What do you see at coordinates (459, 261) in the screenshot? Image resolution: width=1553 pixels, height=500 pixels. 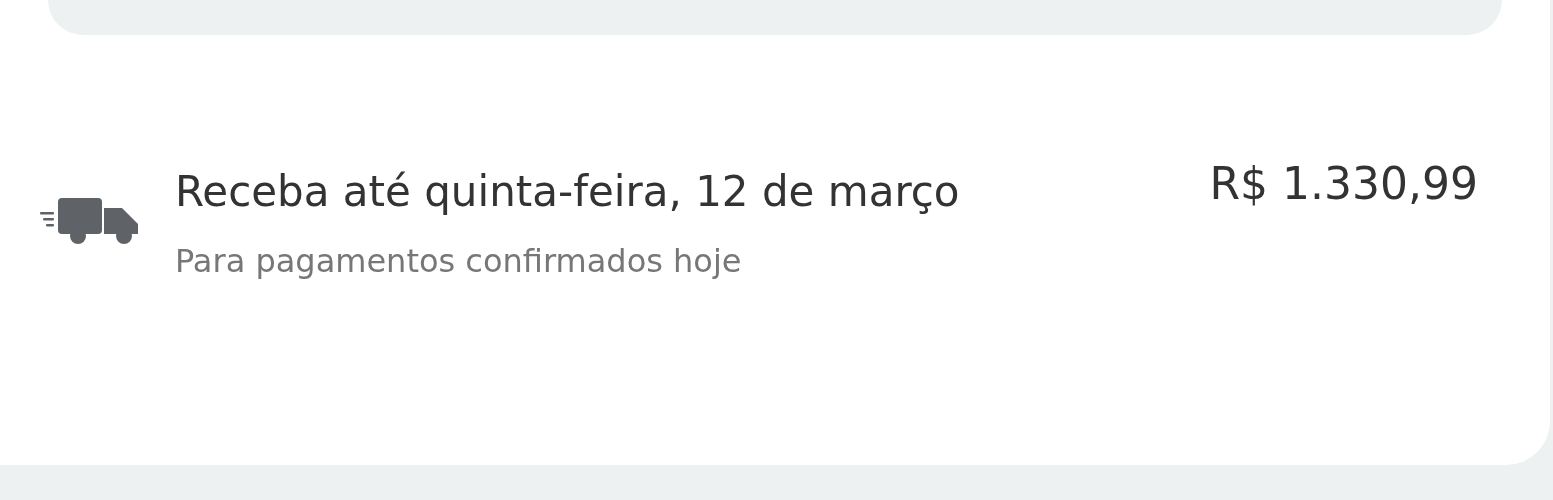 I see `delivery-subtitle: Para pagamentos confirmados hoje` at bounding box center [459, 261].